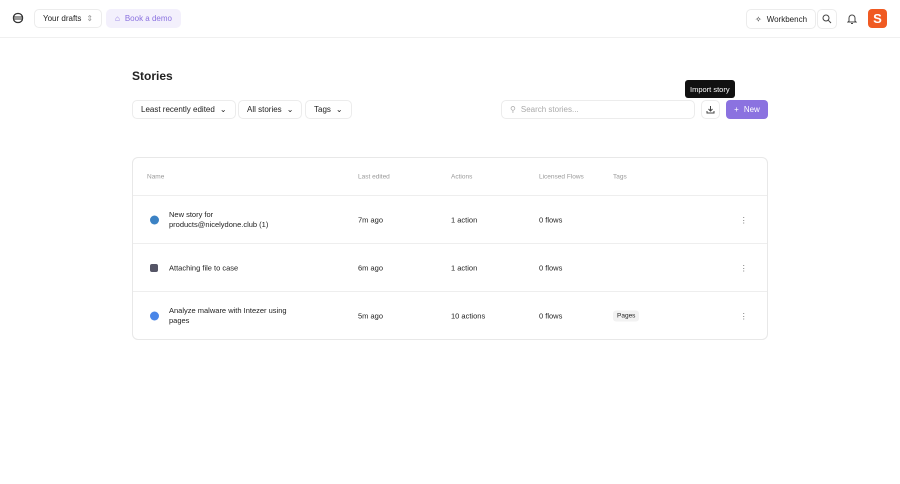 This screenshot has height=484, width=900. I want to click on workbench-button: ✧ Workbench, so click(781, 19).